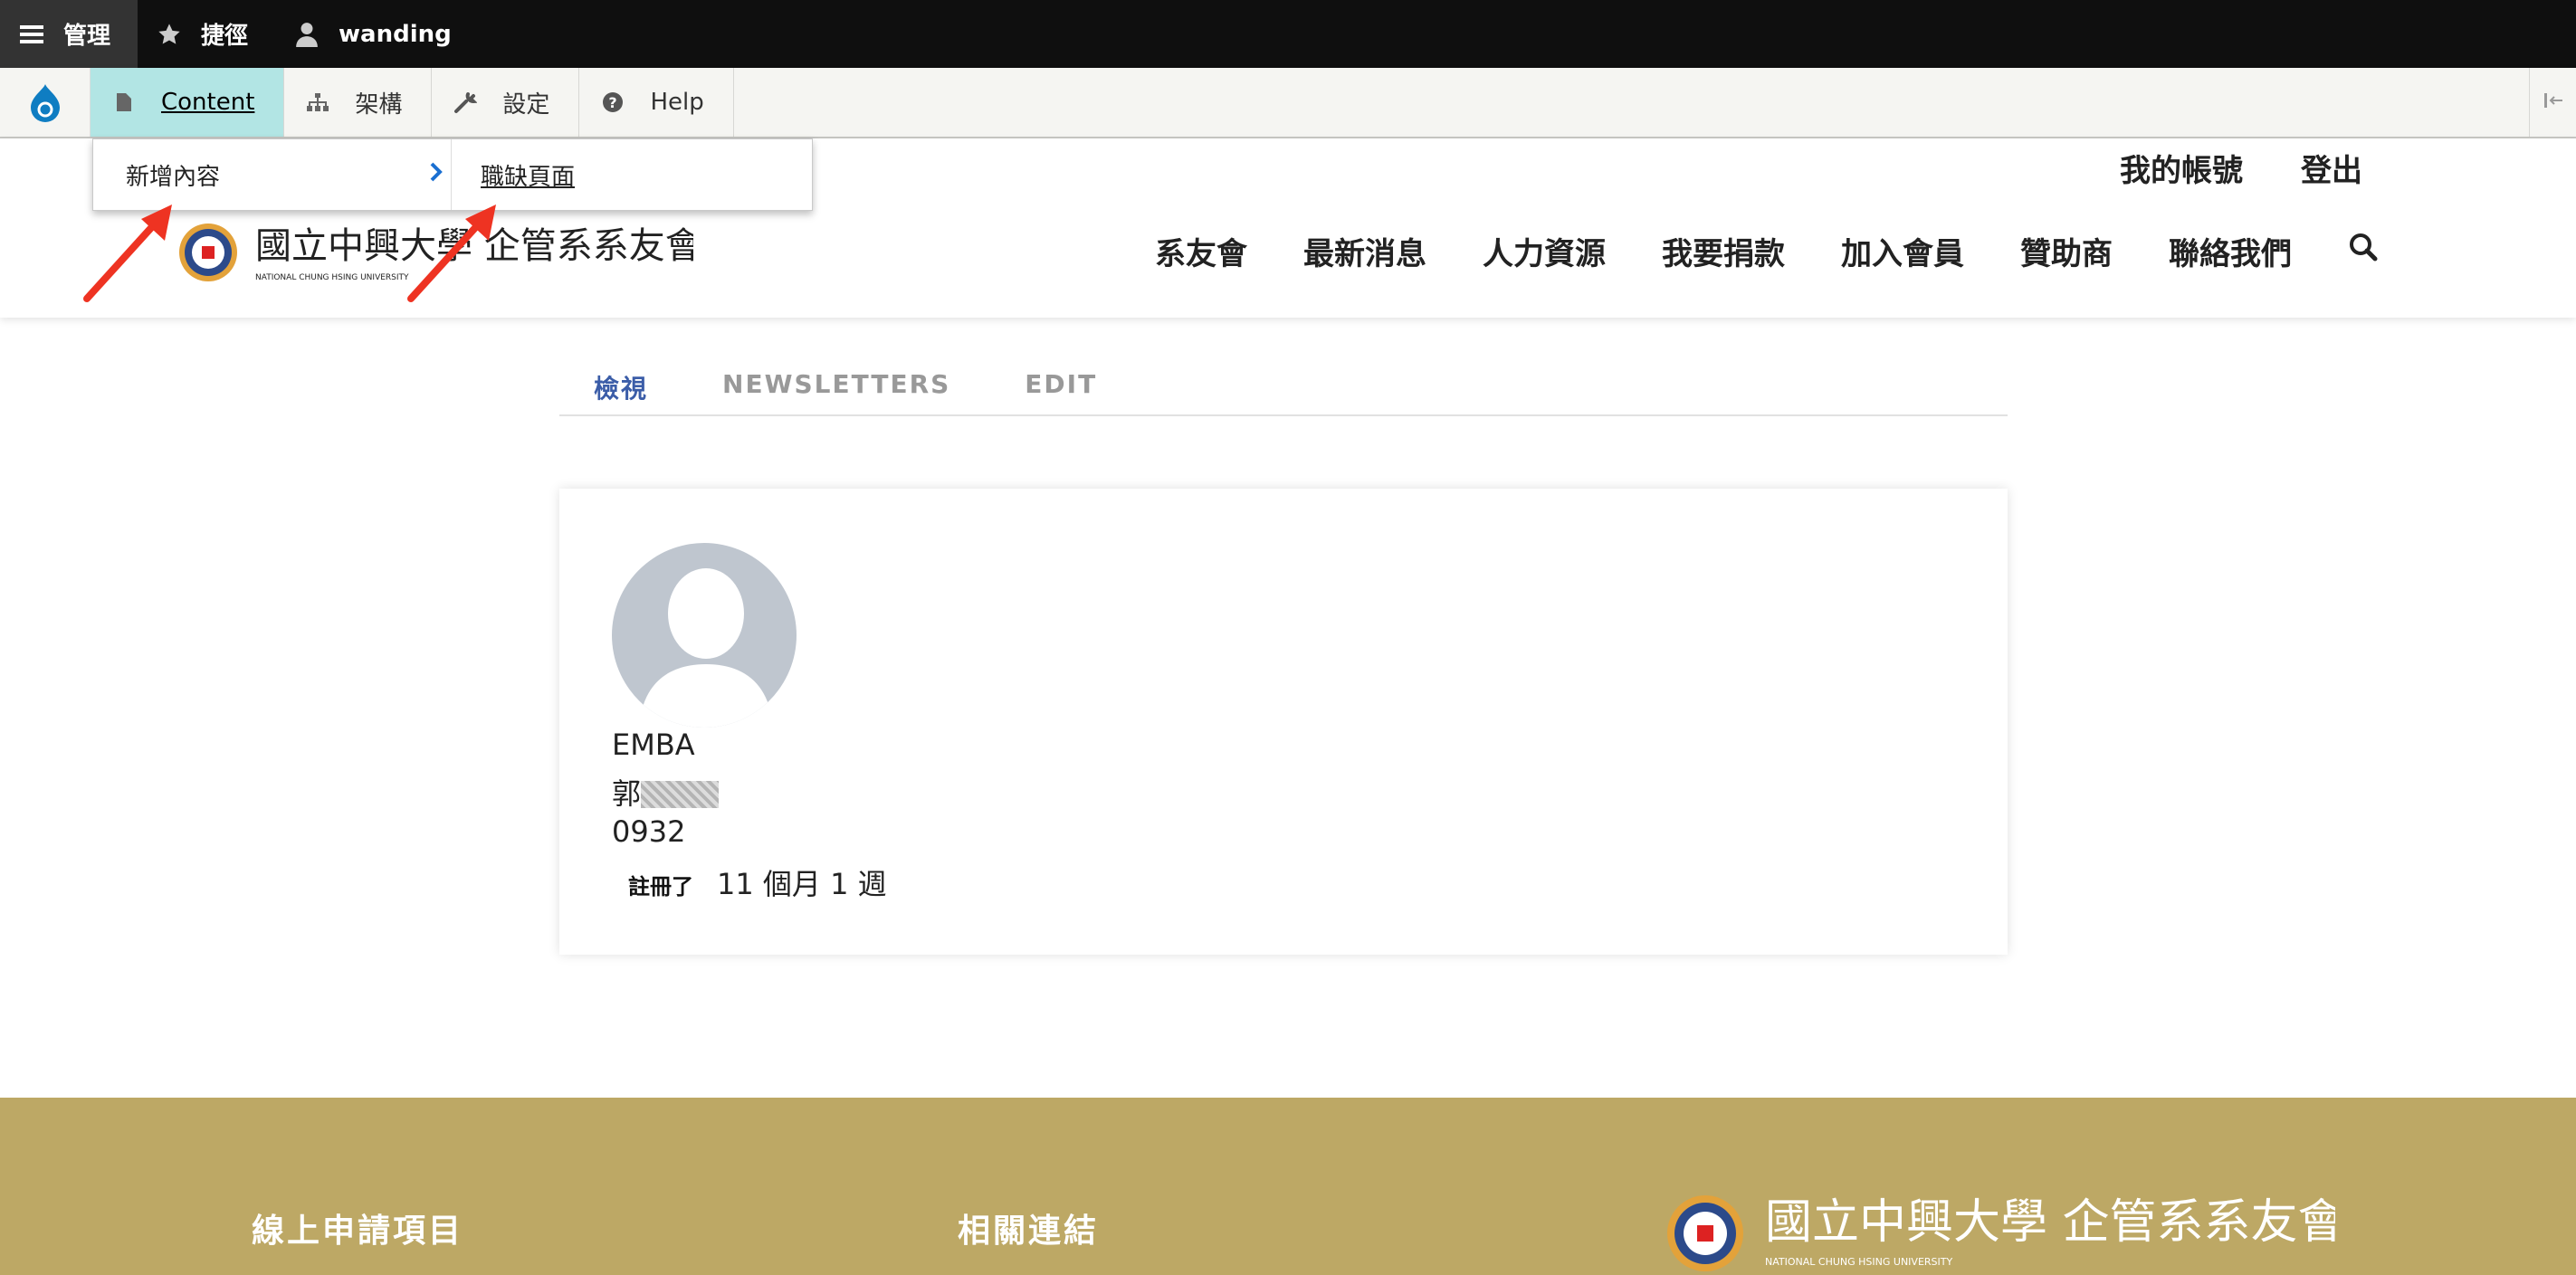 The image size is (2576, 1275). I want to click on sitemap-icon, so click(318, 102).